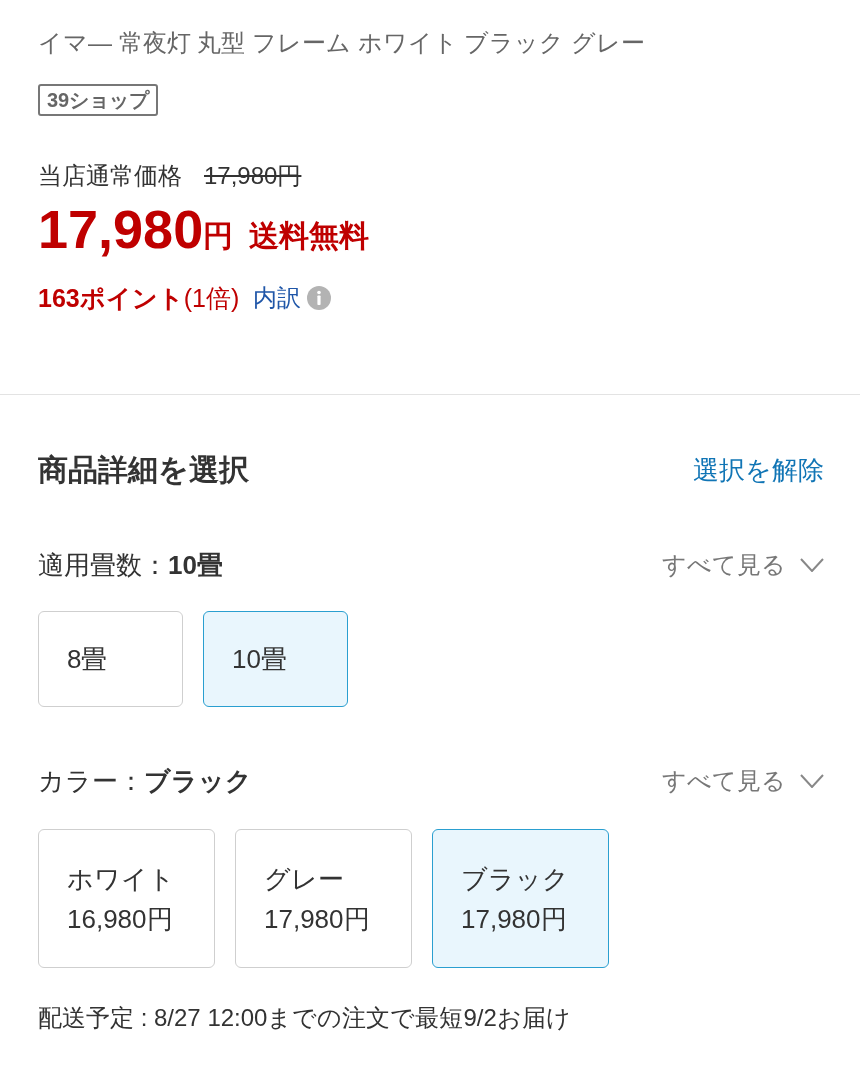 This screenshot has width=860, height=1080. I want to click on shop-badge: 39ショップ, so click(98, 100).